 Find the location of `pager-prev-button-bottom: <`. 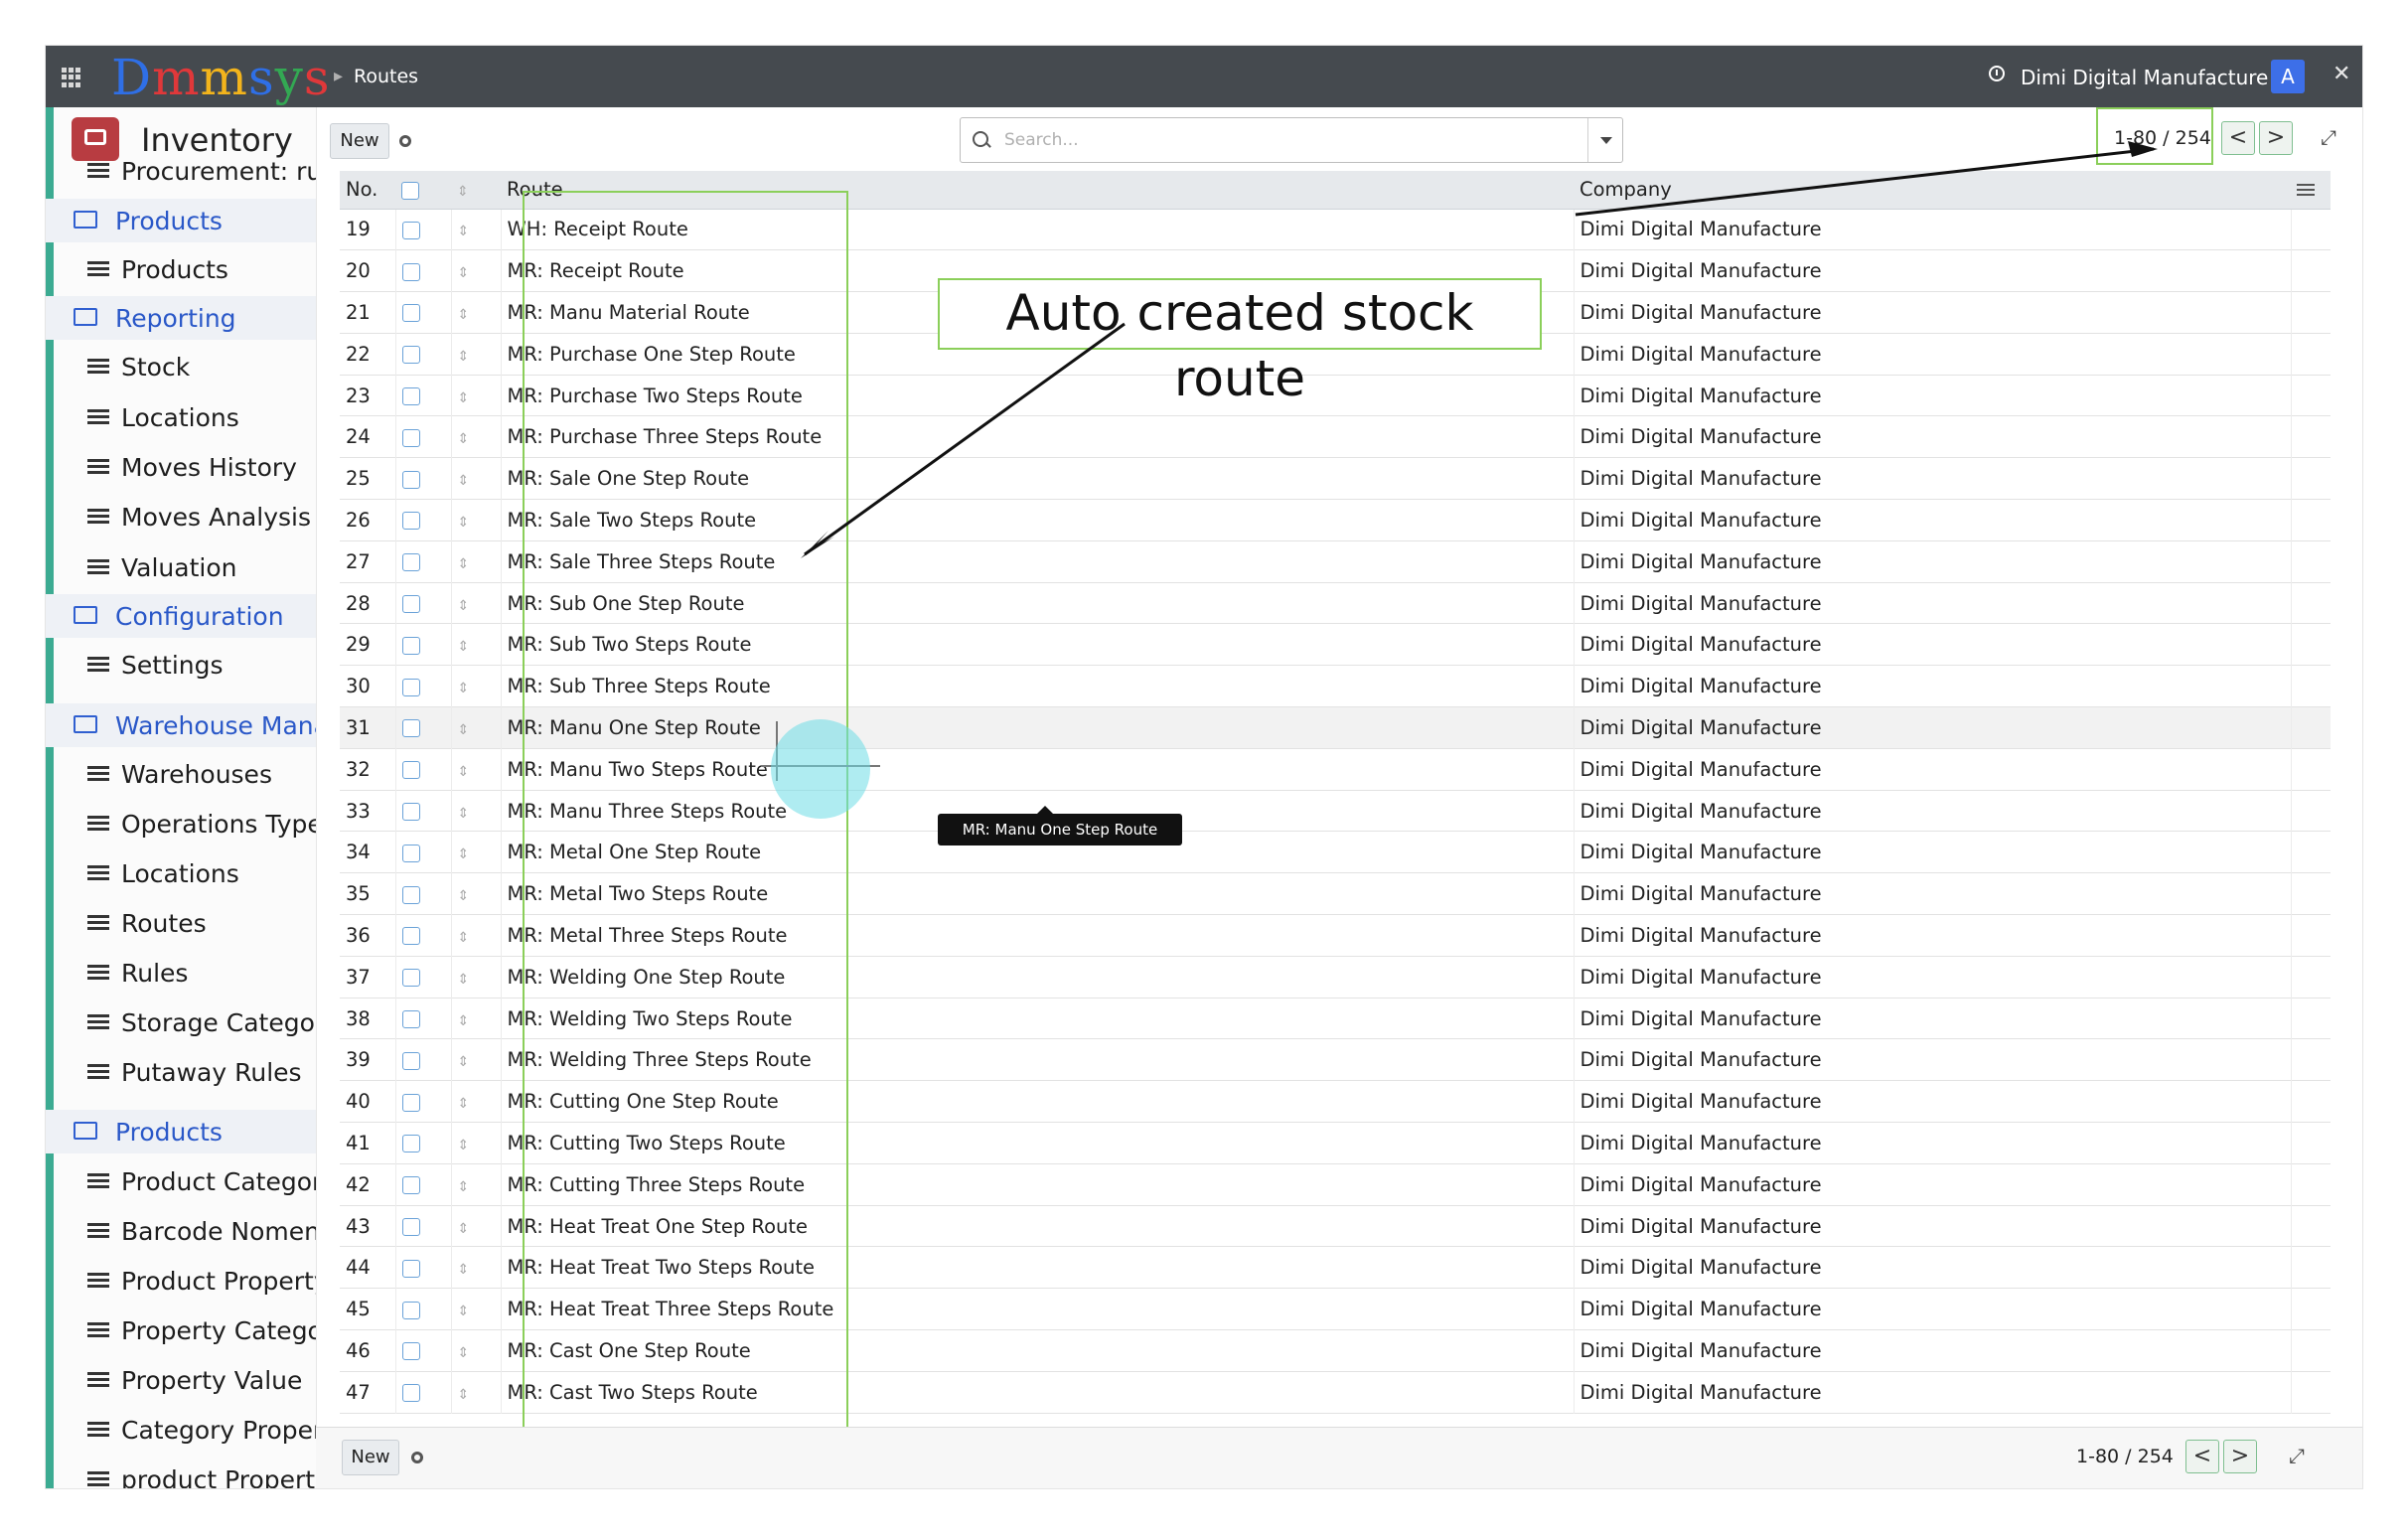

pager-prev-button-bottom: < is located at coordinates (2202, 1456).